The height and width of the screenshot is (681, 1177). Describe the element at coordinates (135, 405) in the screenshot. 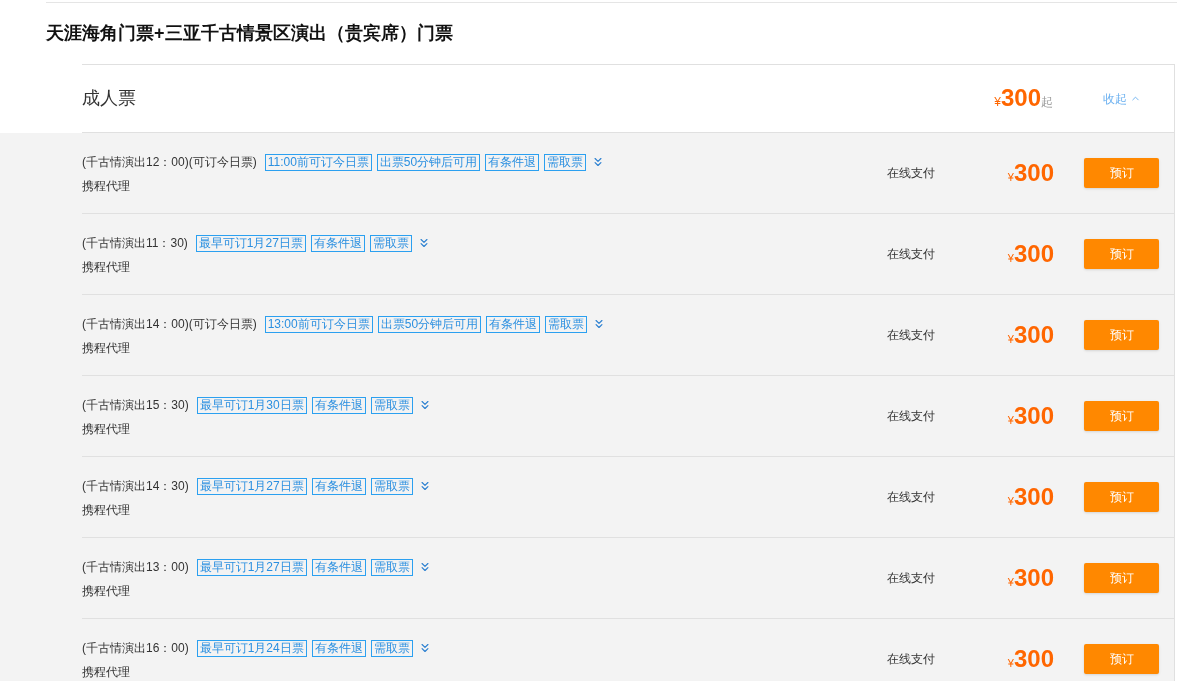

I see `session-name: (千古情演出15：30)` at that location.